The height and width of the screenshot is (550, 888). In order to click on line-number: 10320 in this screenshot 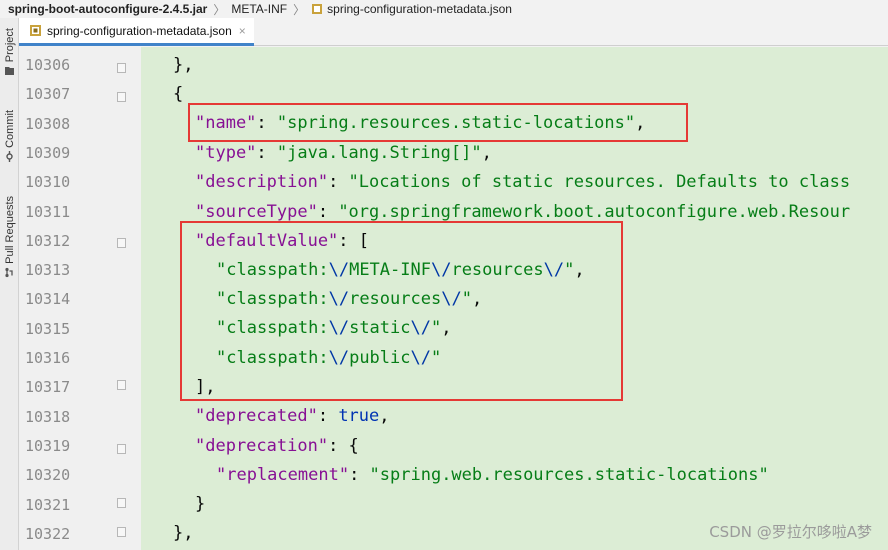, I will do `click(48, 475)`.